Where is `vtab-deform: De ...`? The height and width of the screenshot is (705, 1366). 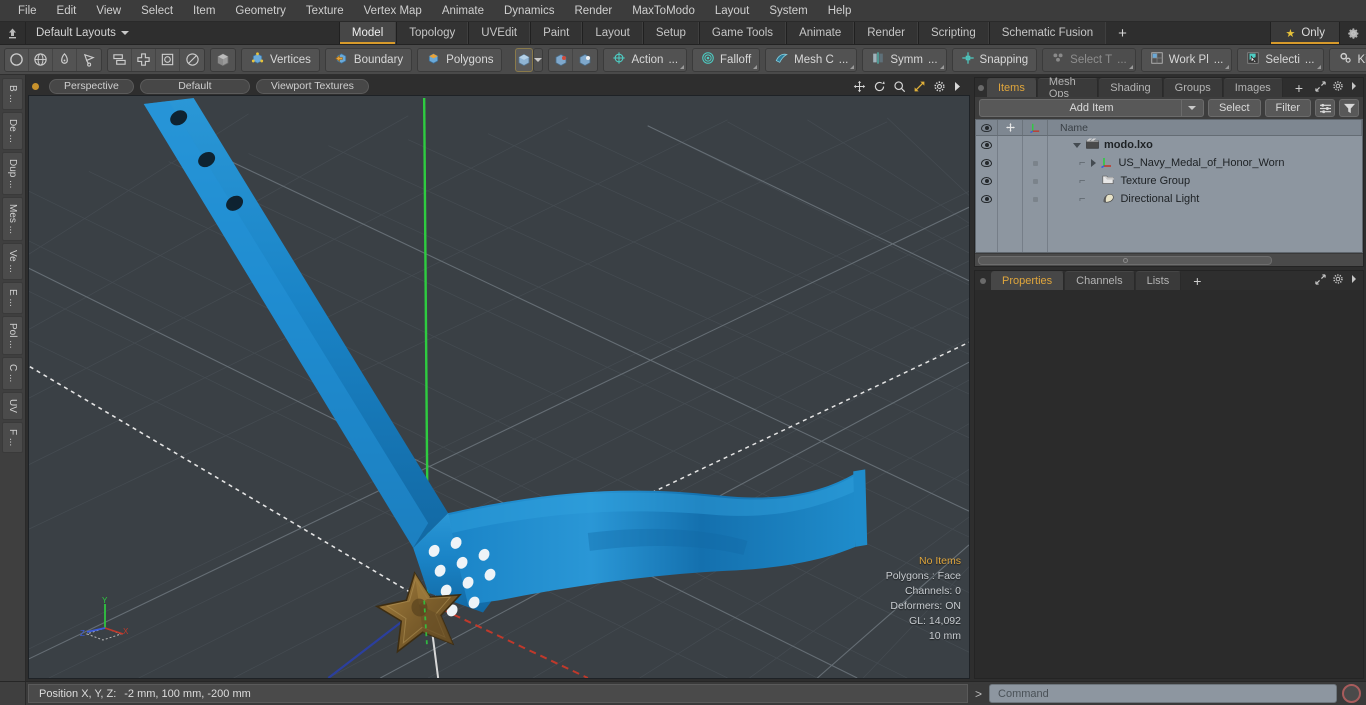 vtab-deform: De ... is located at coordinates (12, 130).